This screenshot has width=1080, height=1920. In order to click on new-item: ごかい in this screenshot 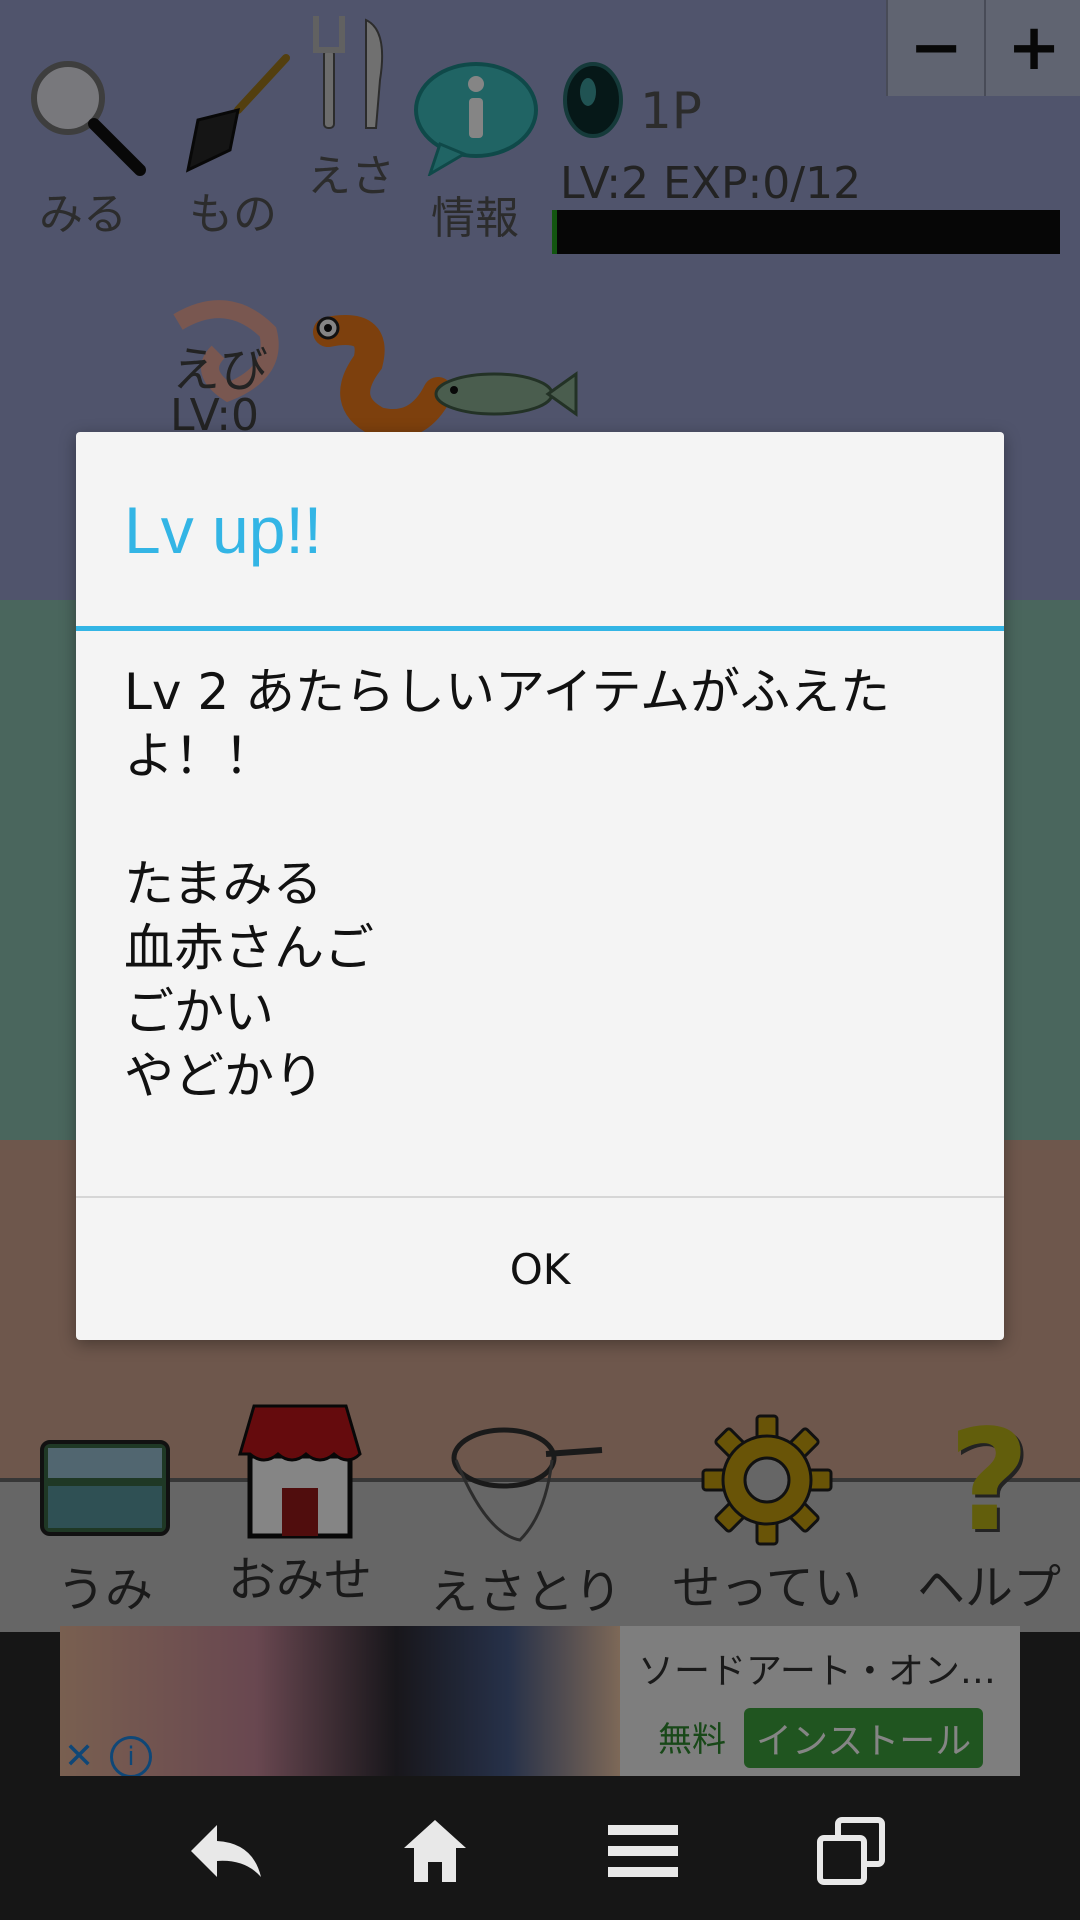, I will do `click(199, 1012)`.